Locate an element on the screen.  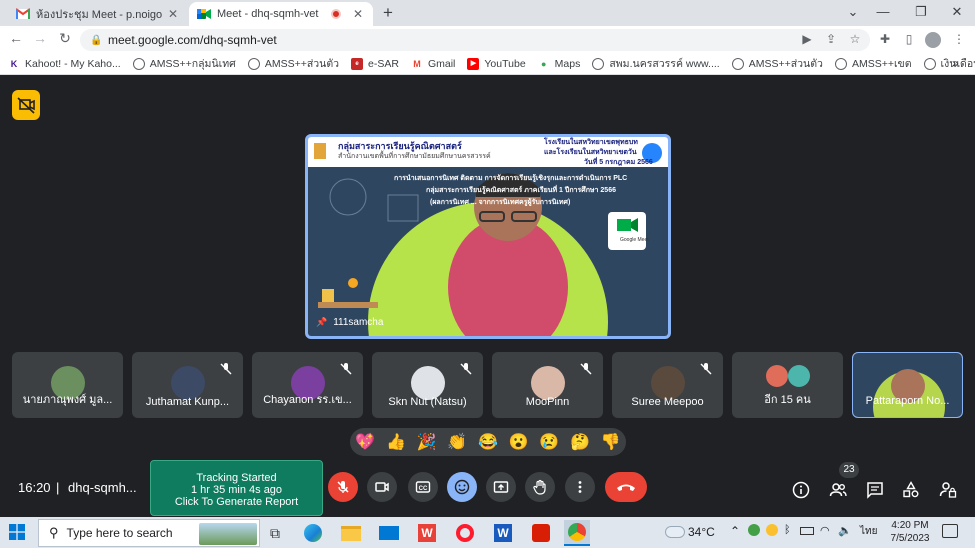
chrome-icon is located at coordinates (577, 533).